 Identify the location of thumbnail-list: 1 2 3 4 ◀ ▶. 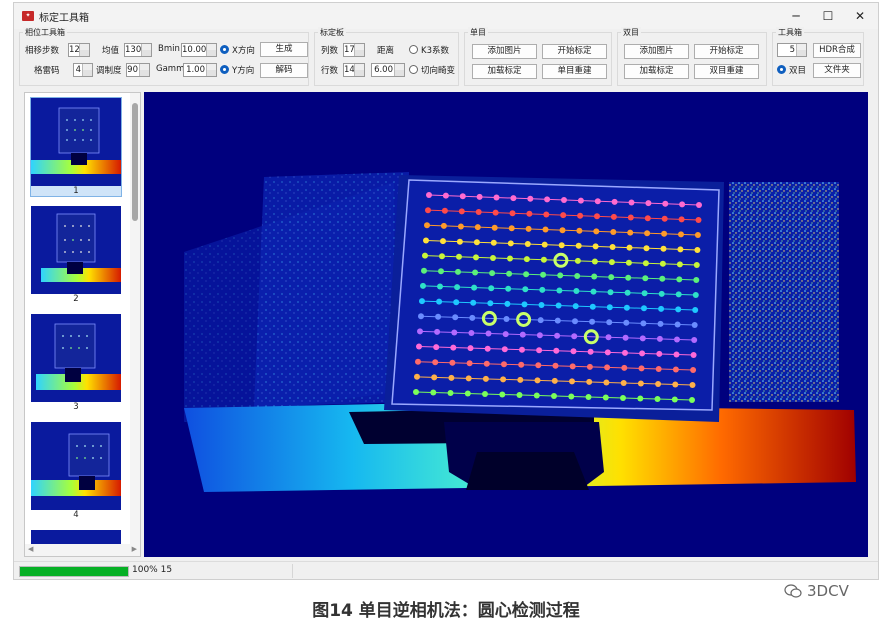
(82, 324).